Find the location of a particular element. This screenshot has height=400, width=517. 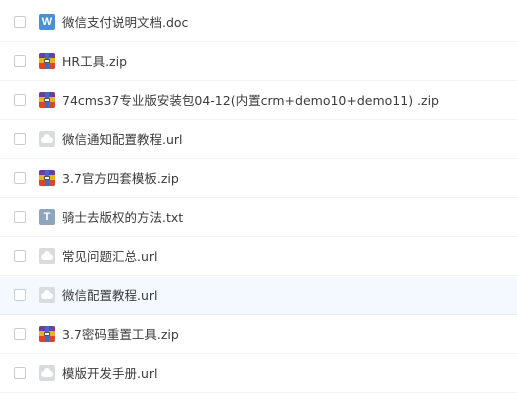

file-row: 模版开发手册.url is located at coordinates (258, 374).